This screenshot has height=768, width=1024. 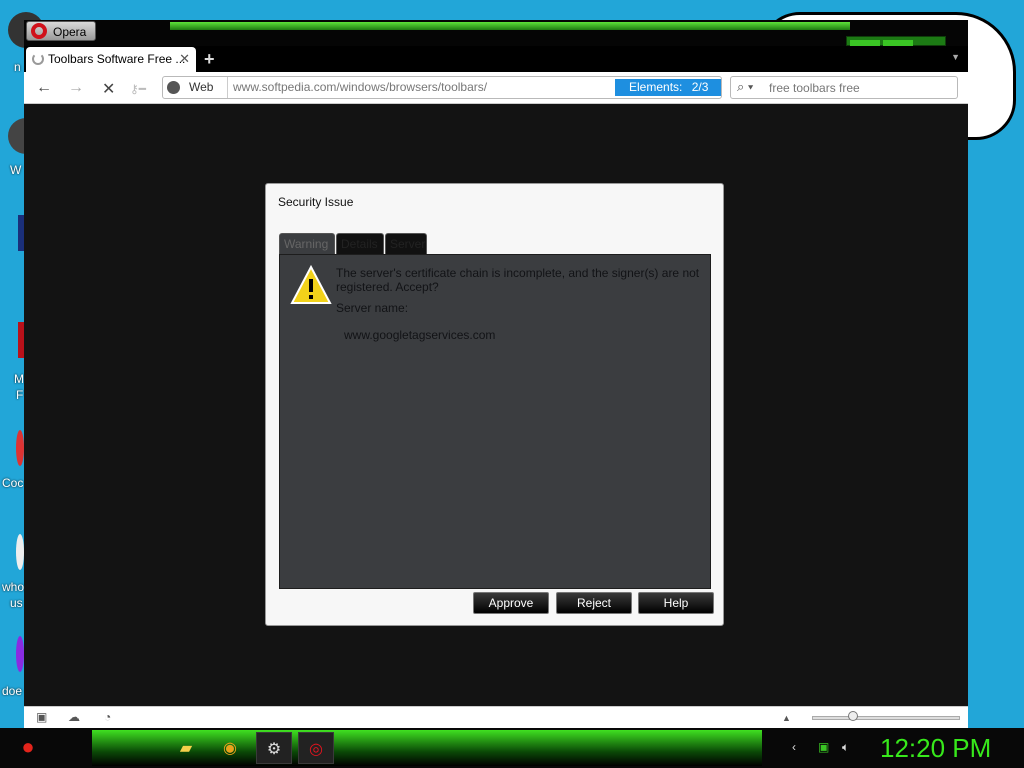 I want to click on title-bar: Opera, so click(x=496, y=41).